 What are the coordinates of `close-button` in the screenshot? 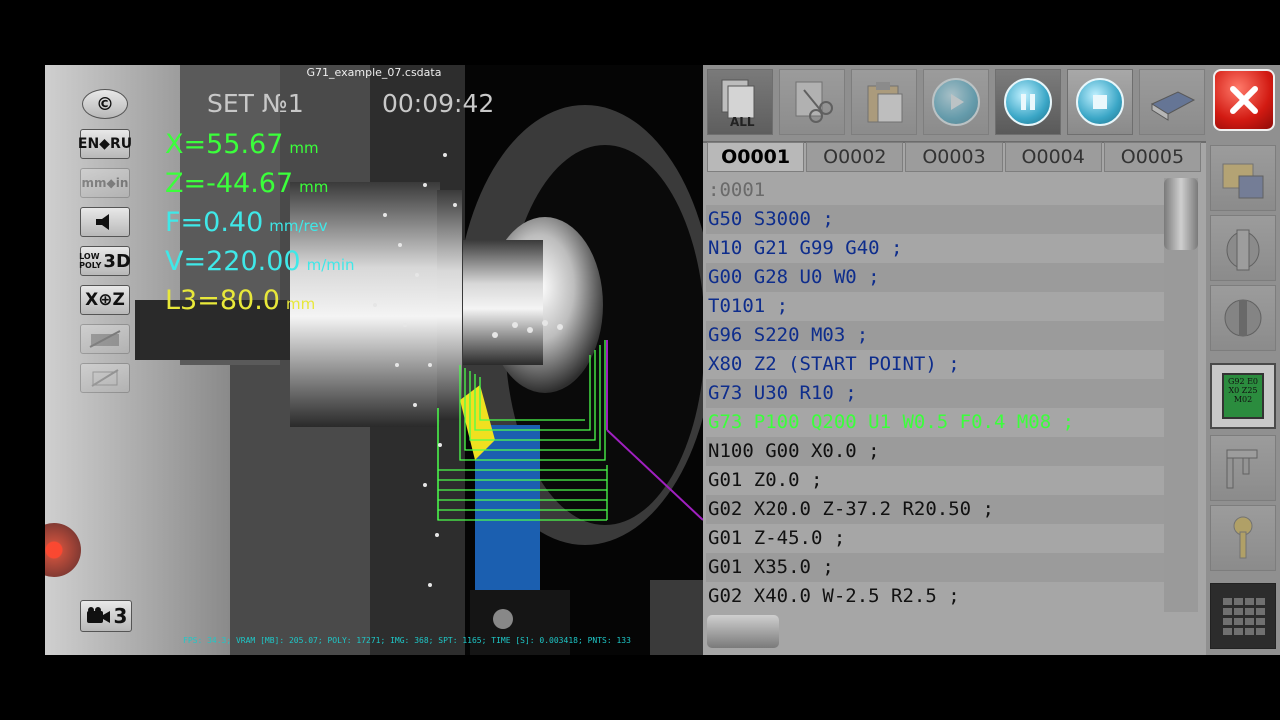 It's located at (1244, 100).